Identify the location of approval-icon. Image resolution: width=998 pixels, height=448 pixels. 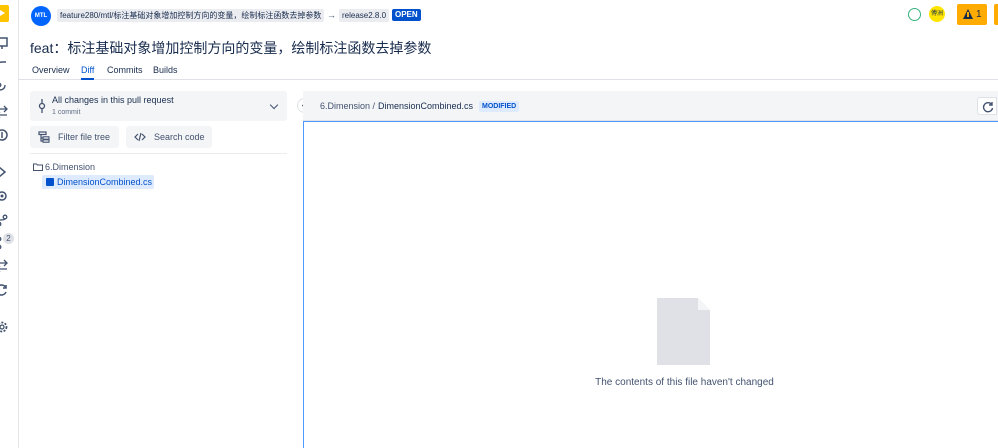
(914, 14).